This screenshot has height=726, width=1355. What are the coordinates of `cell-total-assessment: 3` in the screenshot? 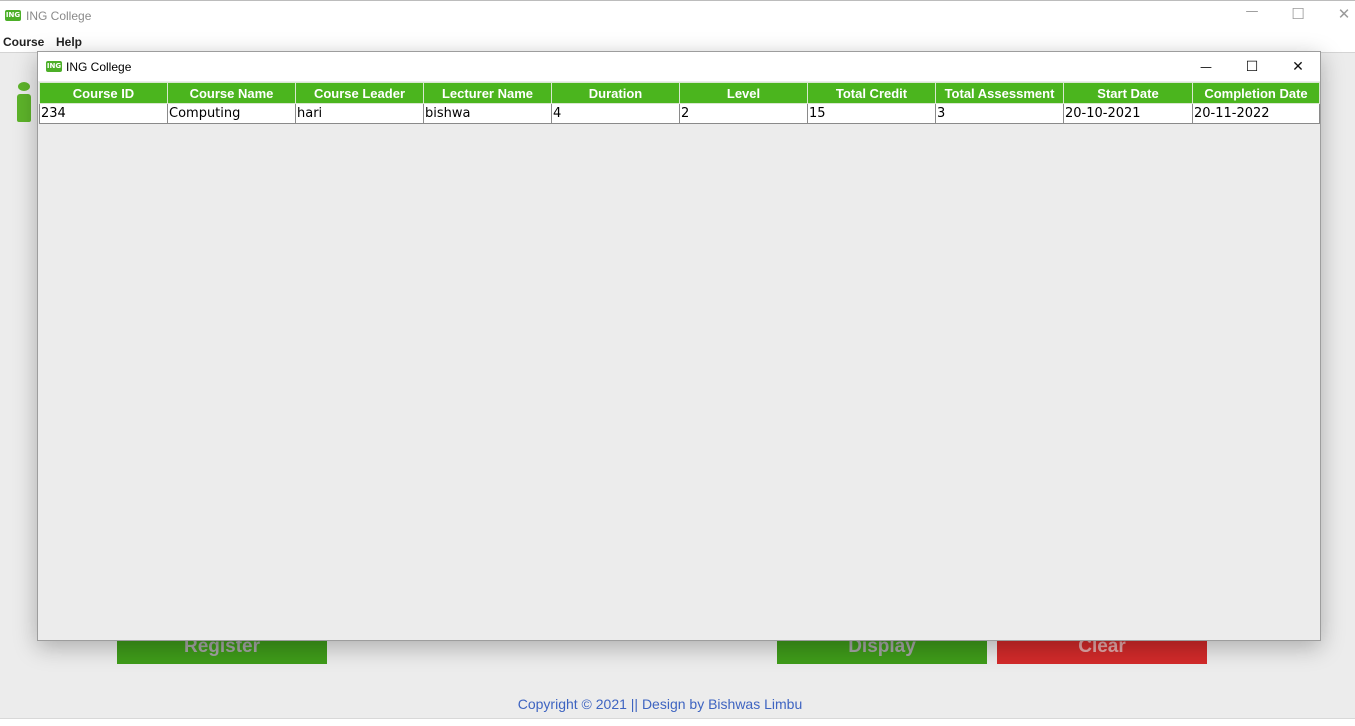 It's located at (999, 113).